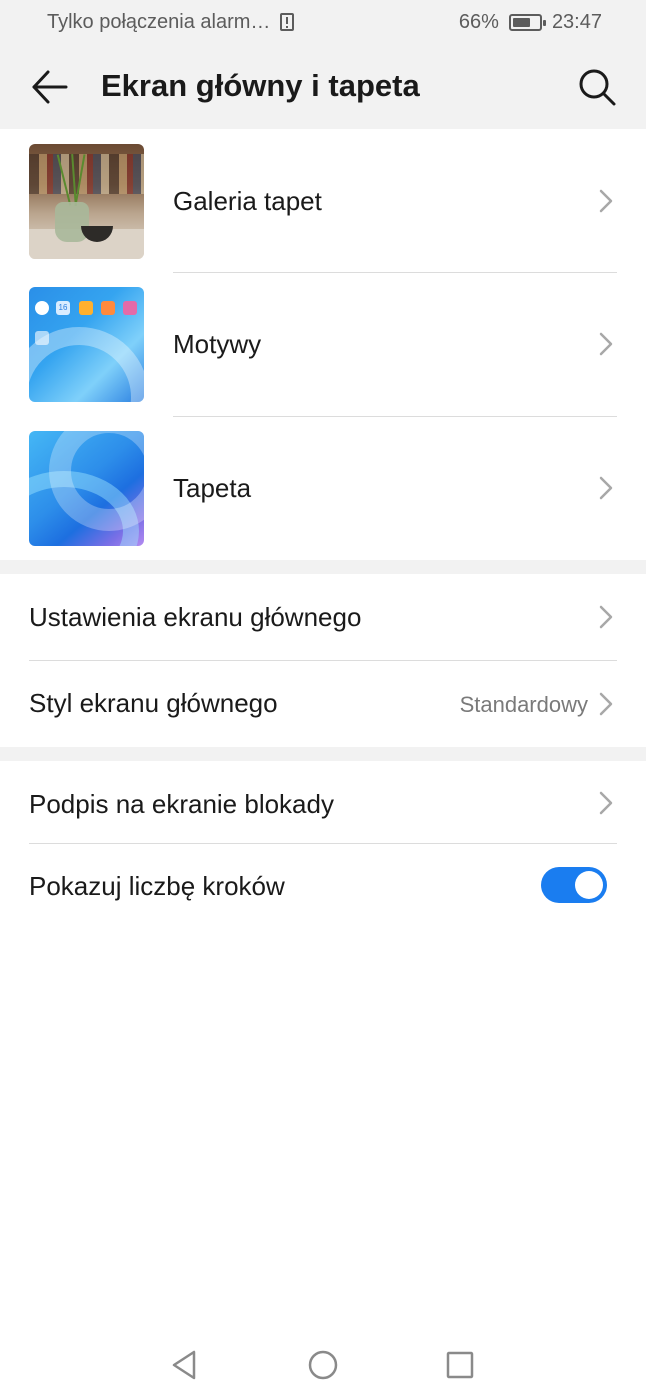  I want to click on square-recents-icon, so click(460, 1365).